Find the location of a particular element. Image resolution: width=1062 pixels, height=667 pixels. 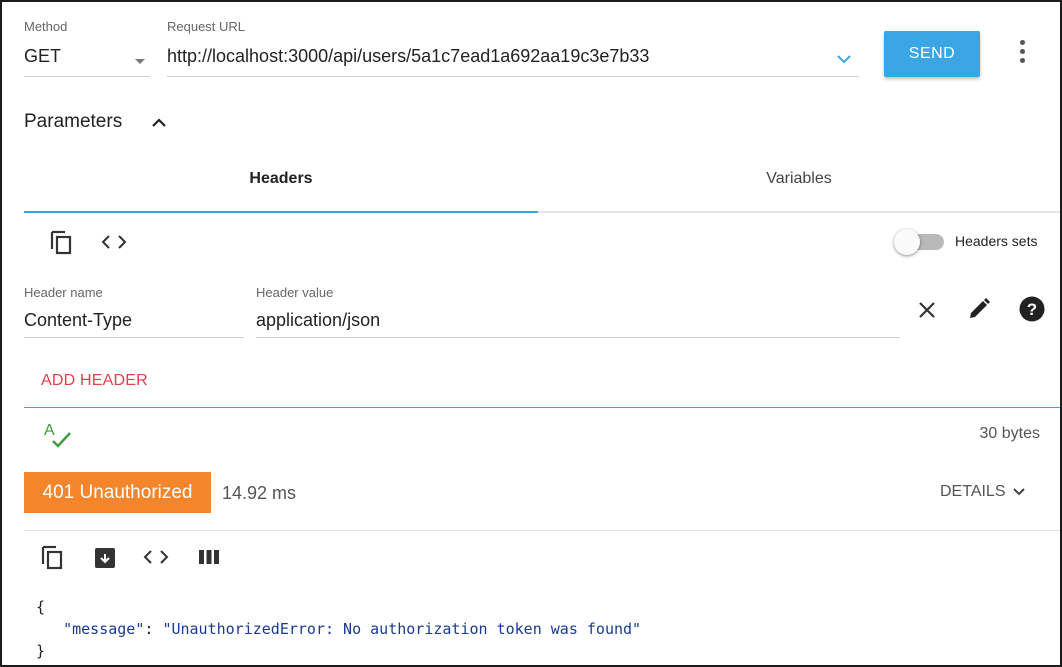

method-dropdown-icon is located at coordinates (140, 62).